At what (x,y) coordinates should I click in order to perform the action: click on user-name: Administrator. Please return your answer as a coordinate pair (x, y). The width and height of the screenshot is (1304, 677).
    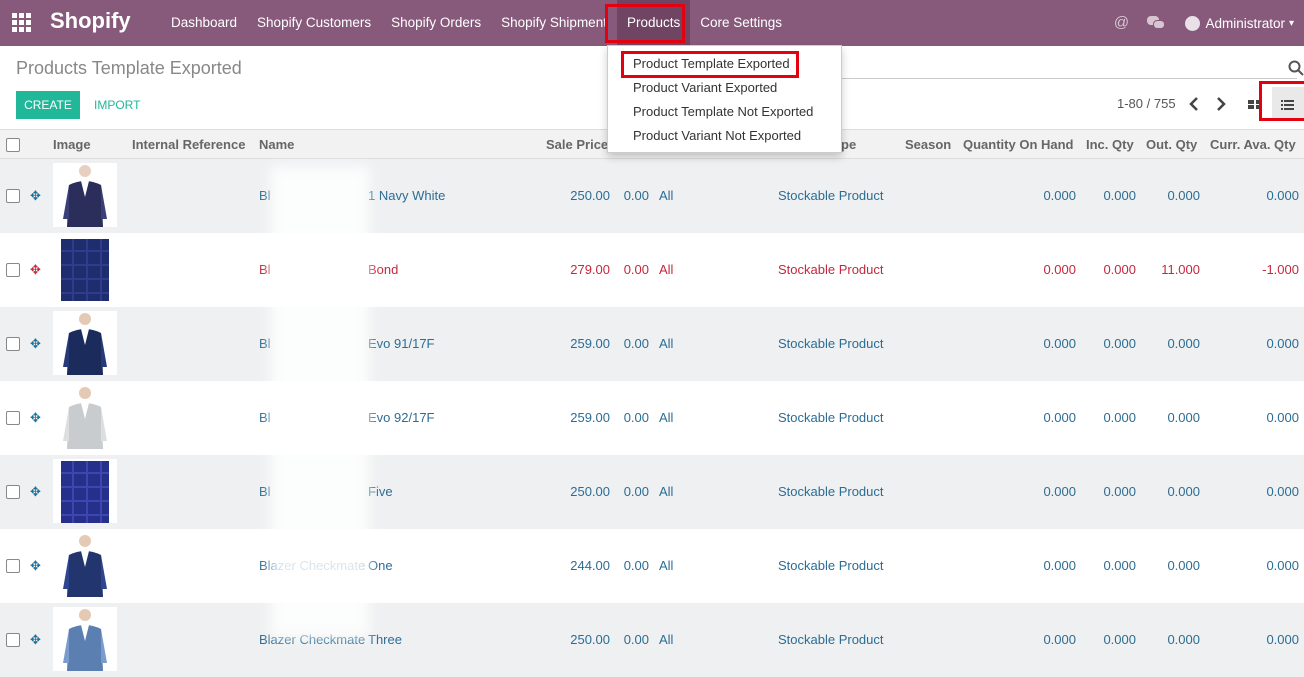
    Looking at the image, I should click on (1245, 23).